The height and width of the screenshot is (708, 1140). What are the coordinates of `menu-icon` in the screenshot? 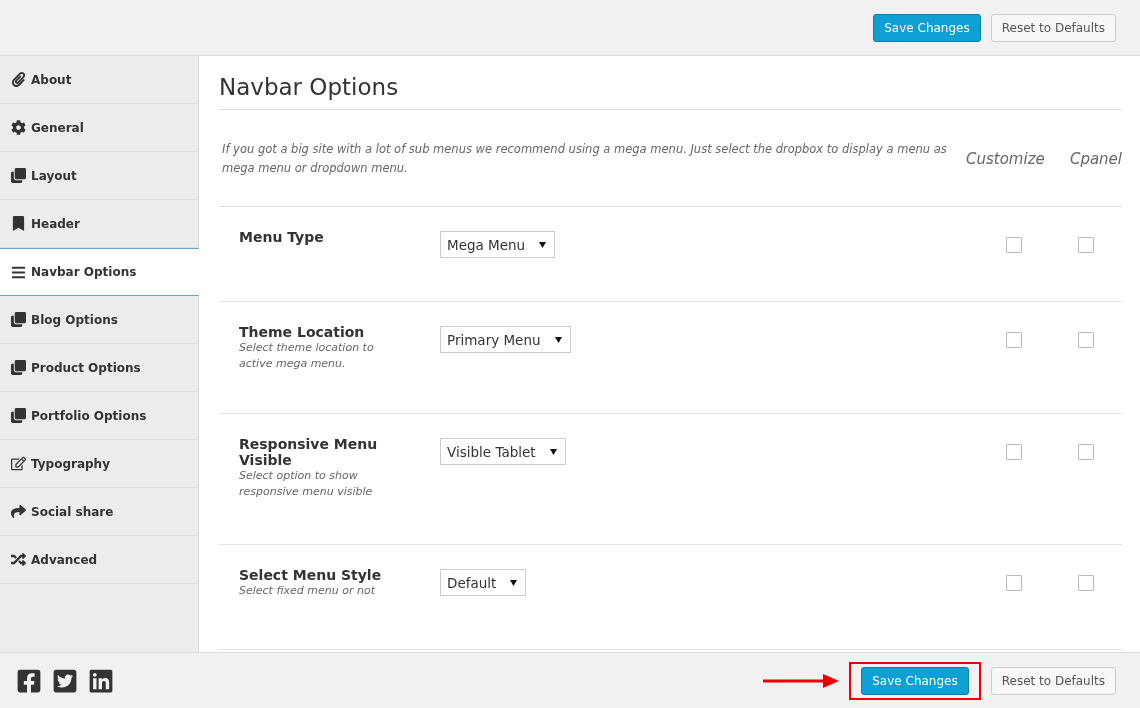 It's located at (18, 272).